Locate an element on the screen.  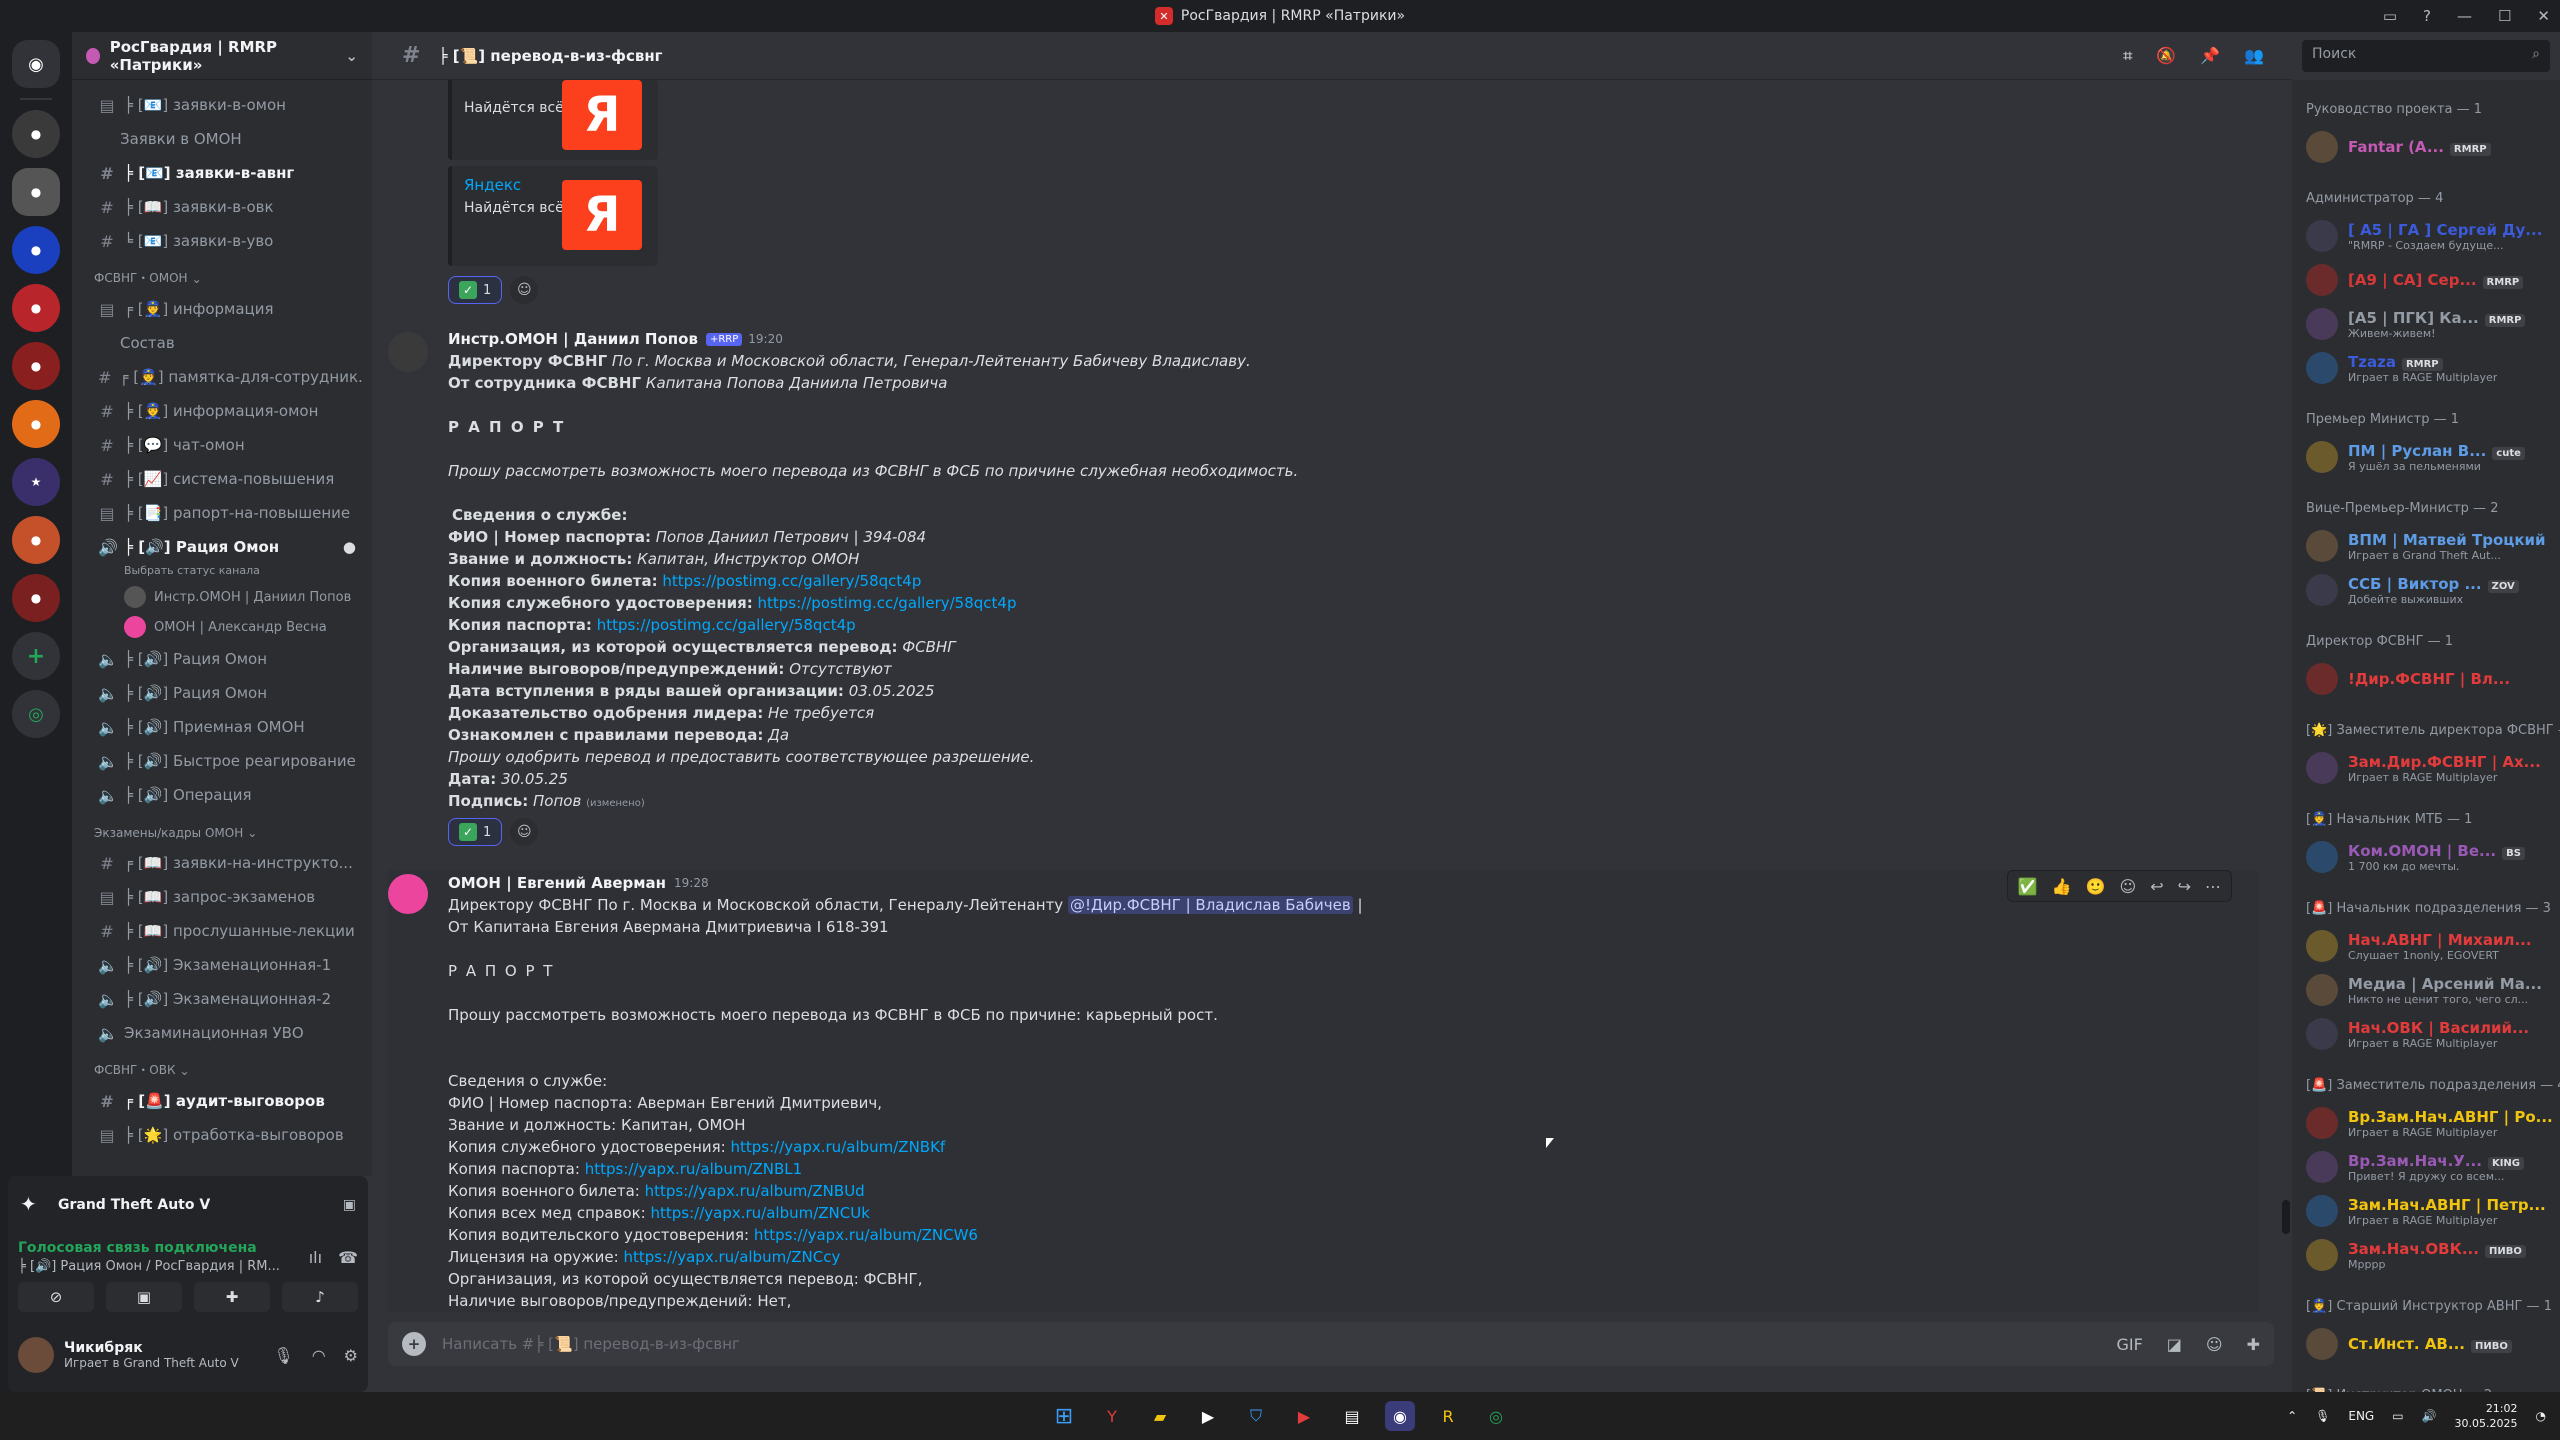
member-item: Зам.Нач.ОВК... ПИВО Мрррр is located at coordinates (2426, 1255).